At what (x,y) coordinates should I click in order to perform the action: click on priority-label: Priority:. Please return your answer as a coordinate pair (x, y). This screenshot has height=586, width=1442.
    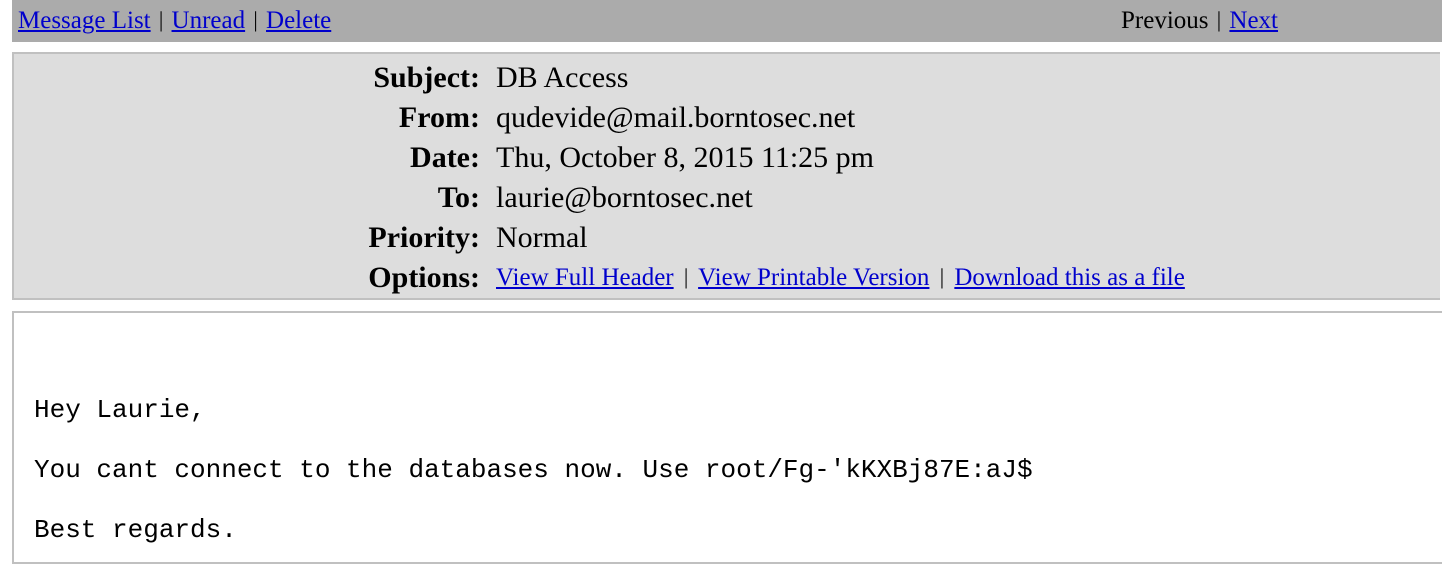
    Looking at the image, I should click on (424, 237).